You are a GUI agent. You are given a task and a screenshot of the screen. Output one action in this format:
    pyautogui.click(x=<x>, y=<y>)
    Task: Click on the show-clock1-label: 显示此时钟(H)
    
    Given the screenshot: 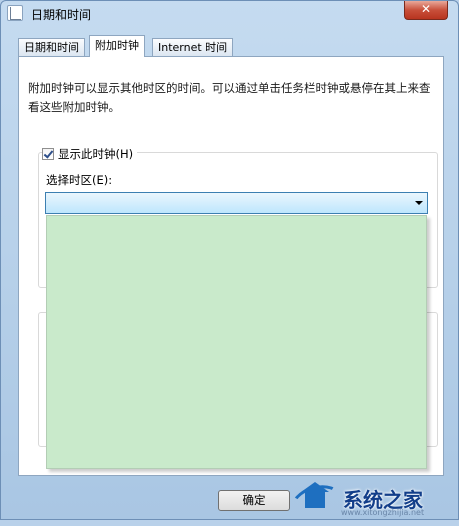 What is the action you would take?
    pyautogui.click(x=96, y=154)
    